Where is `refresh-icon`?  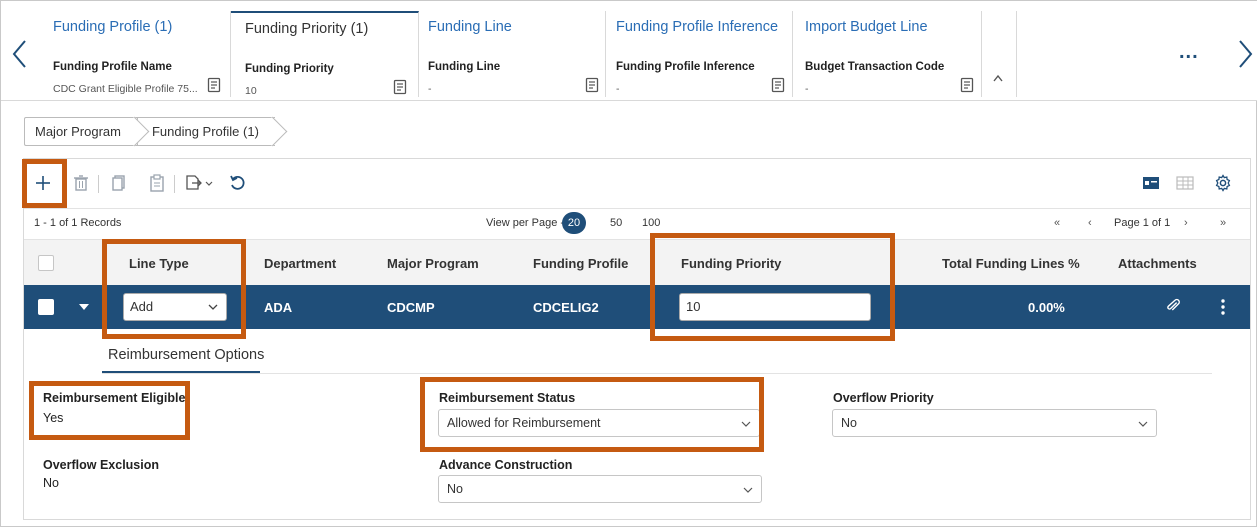
refresh-icon is located at coordinates (237, 183).